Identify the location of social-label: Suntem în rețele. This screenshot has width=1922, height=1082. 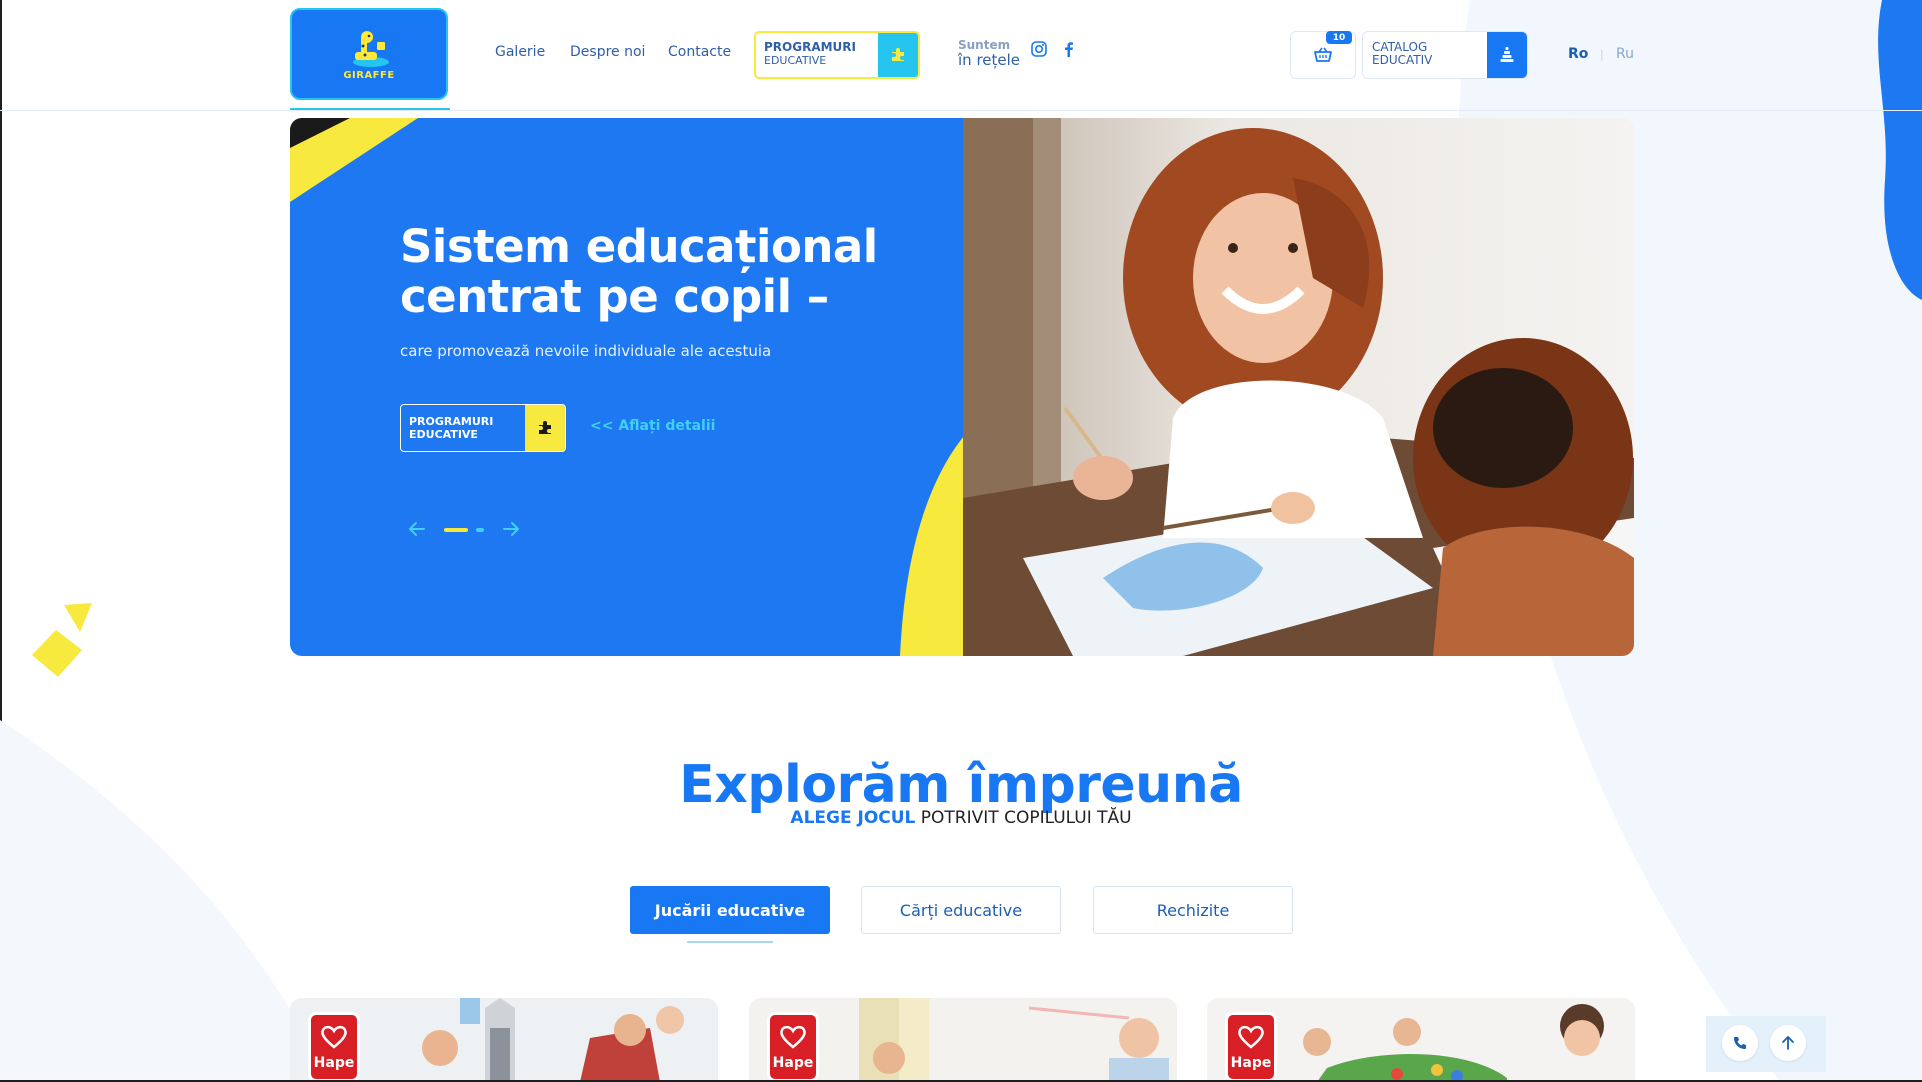
(989, 53).